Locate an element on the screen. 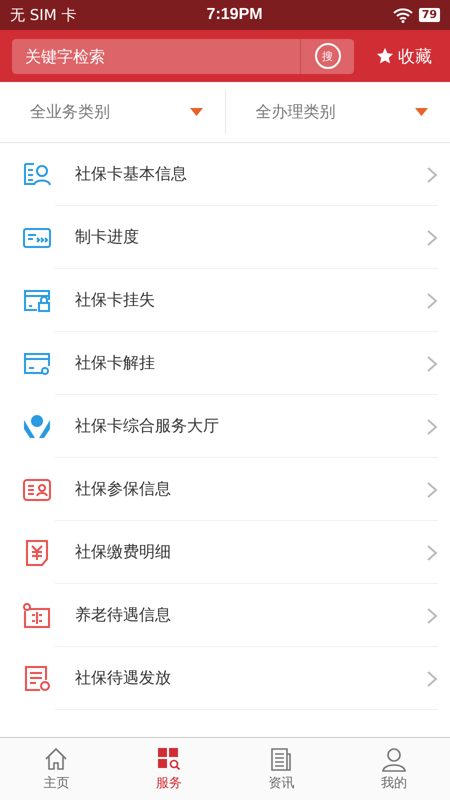 This screenshot has width=450, height=800. tab-item: 主页 is located at coordinates (56, 769).